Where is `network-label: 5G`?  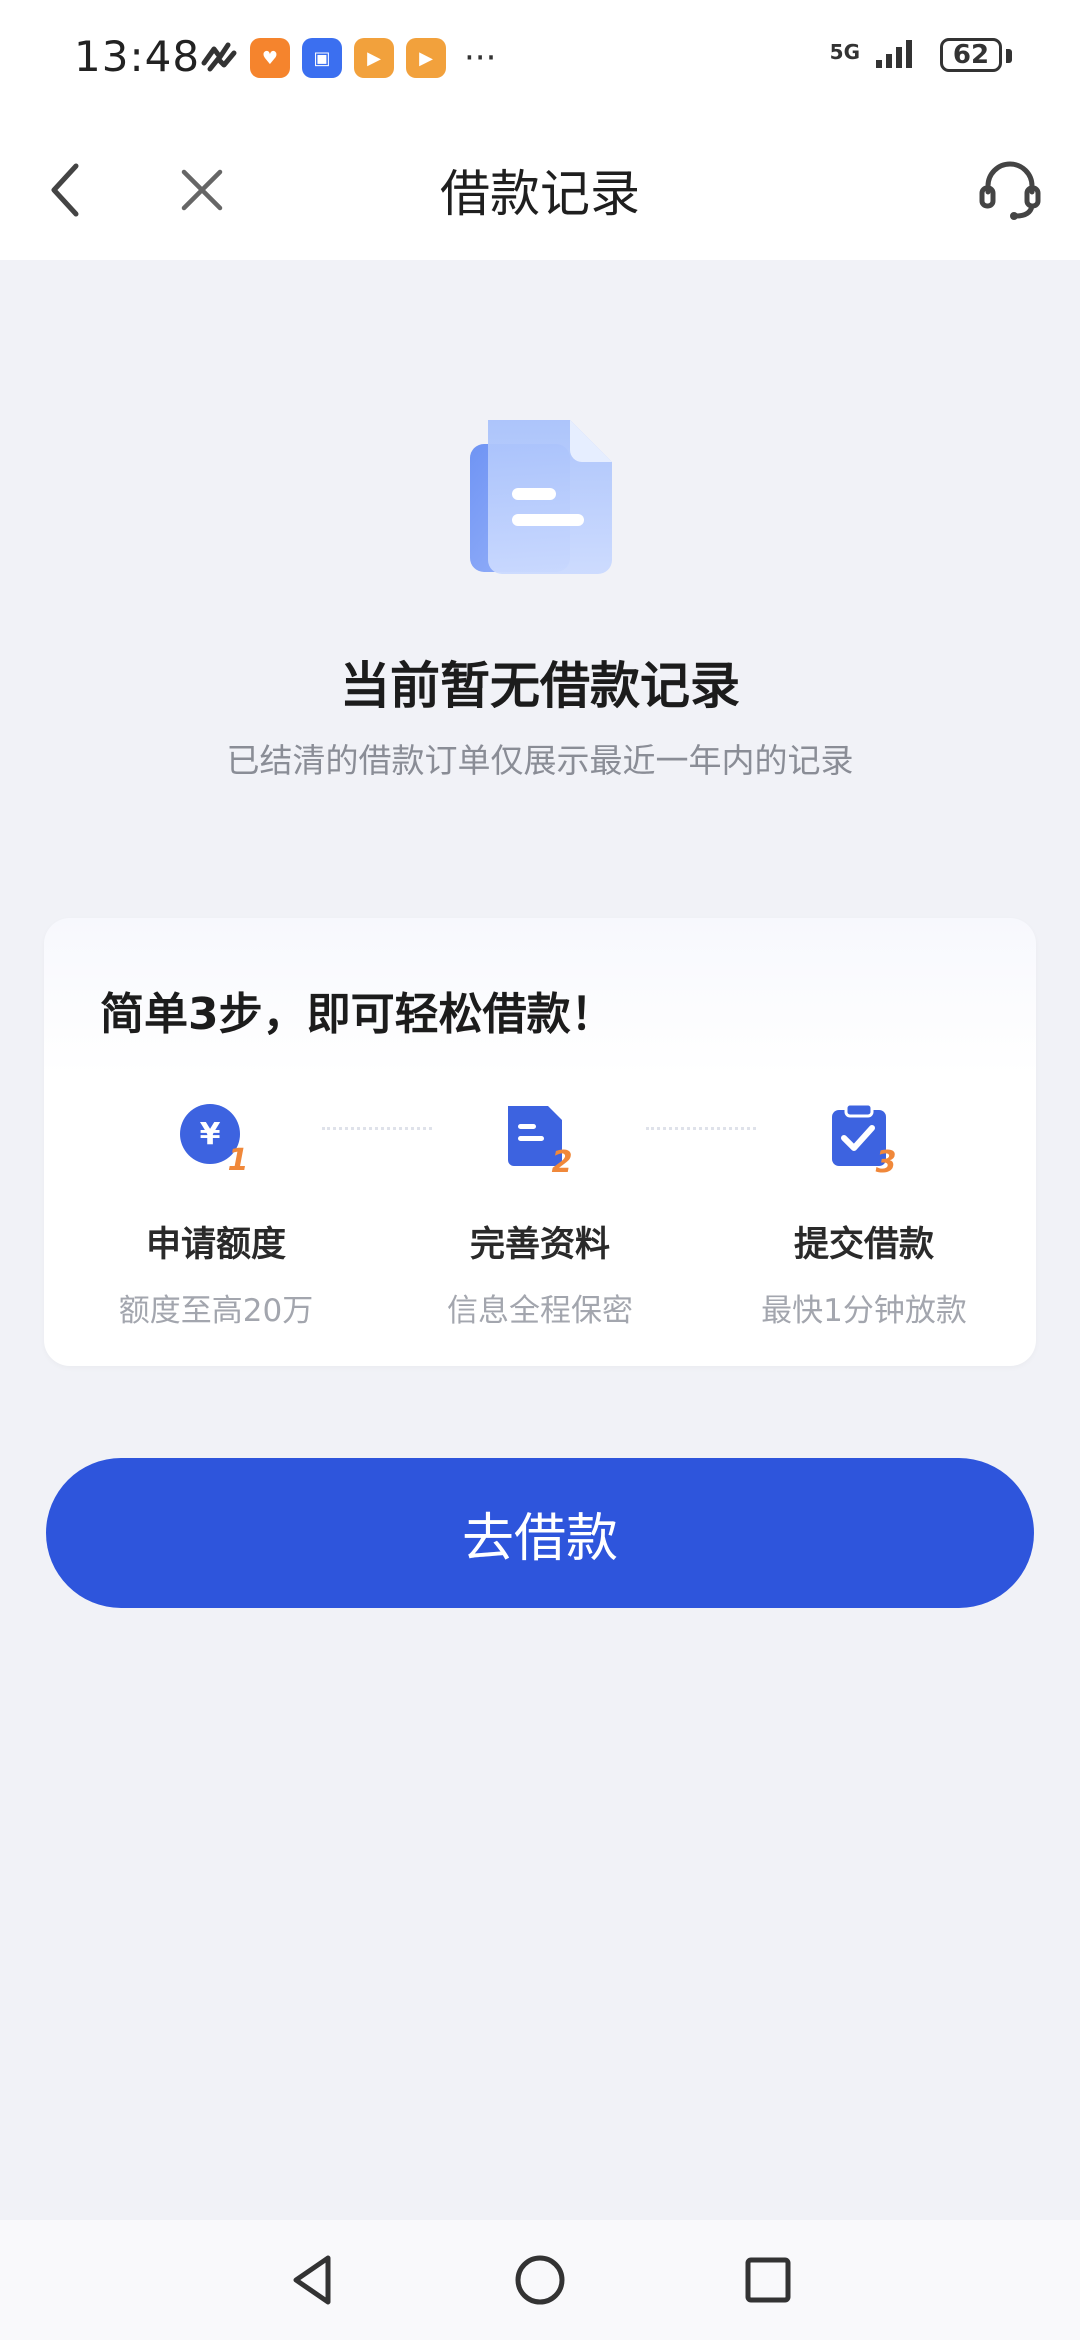
network-label: 5G is located at coordinates (844, 52).